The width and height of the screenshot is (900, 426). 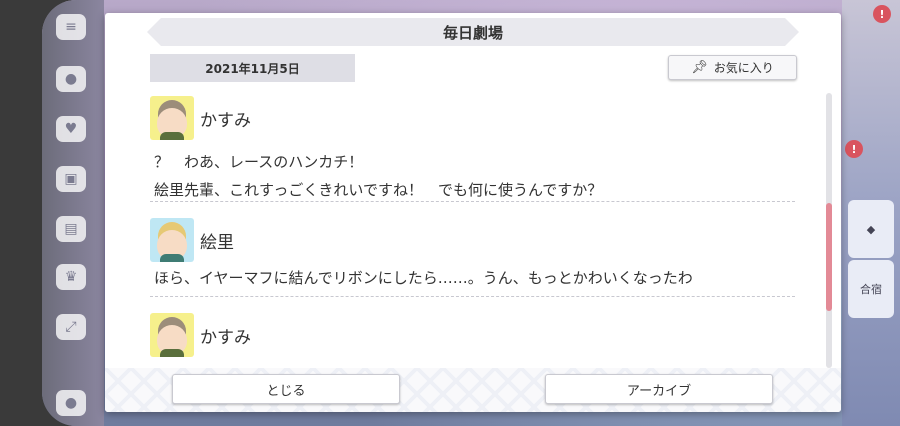 What do you see at coordinates (259, 162) in the screenshot?
I see `dialogue-line: ？ わあ、レースのハンカチ！` at bounding box center [259, 162].